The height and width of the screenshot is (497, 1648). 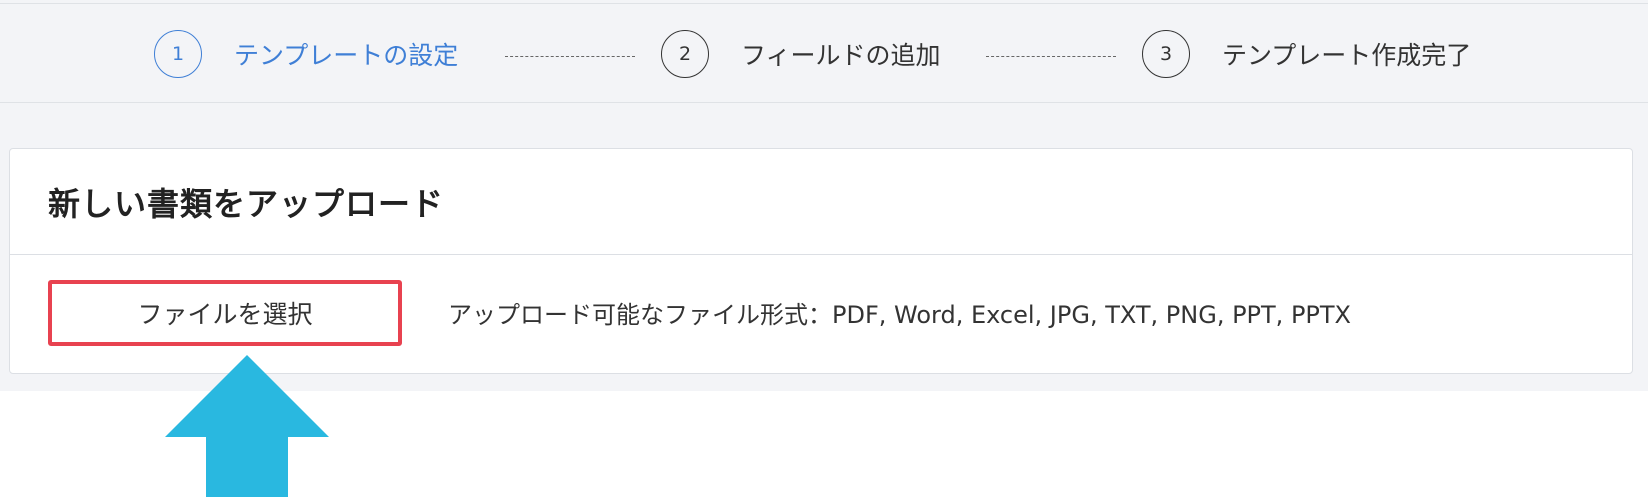 What do you see at coordinates (1166, 54) in the screenshot?
I see `step-number-badge: 3` at bounding box center [1166, 54].